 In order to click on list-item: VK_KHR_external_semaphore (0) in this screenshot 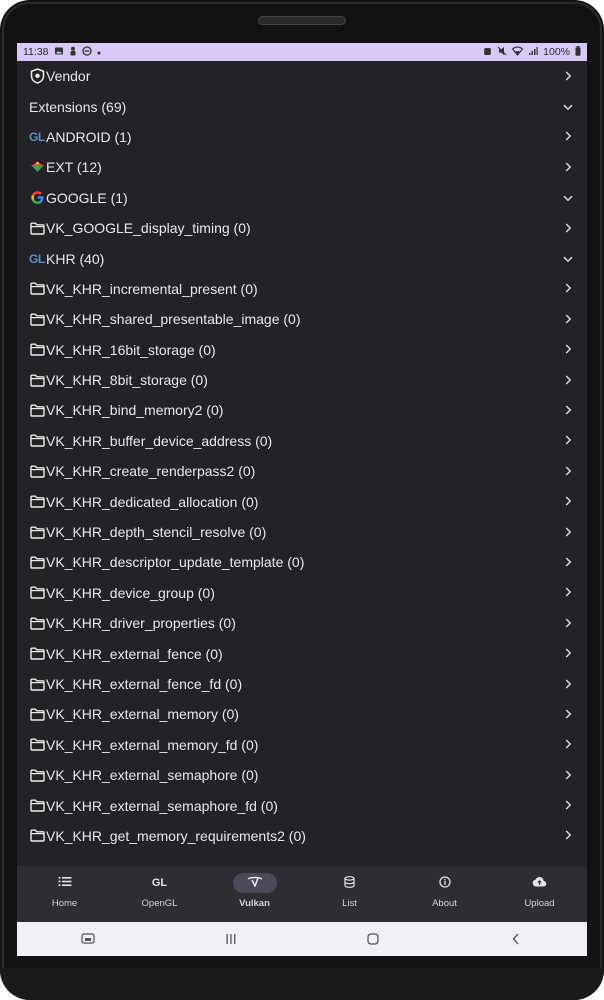, I will do `click(302, 775)`.